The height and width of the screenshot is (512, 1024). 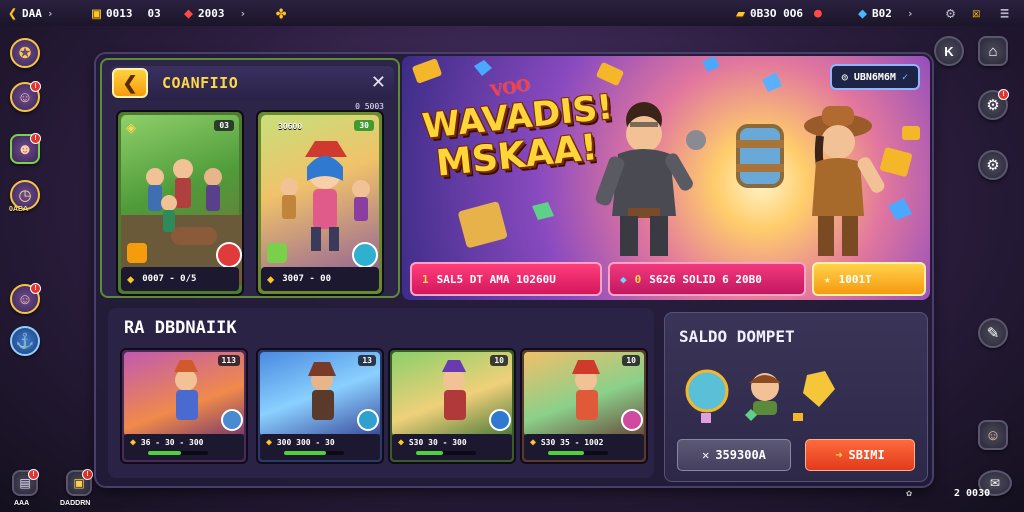 I want to click on offer-text: S626 SOLID 6 20B0, so click(x=705, y=279).